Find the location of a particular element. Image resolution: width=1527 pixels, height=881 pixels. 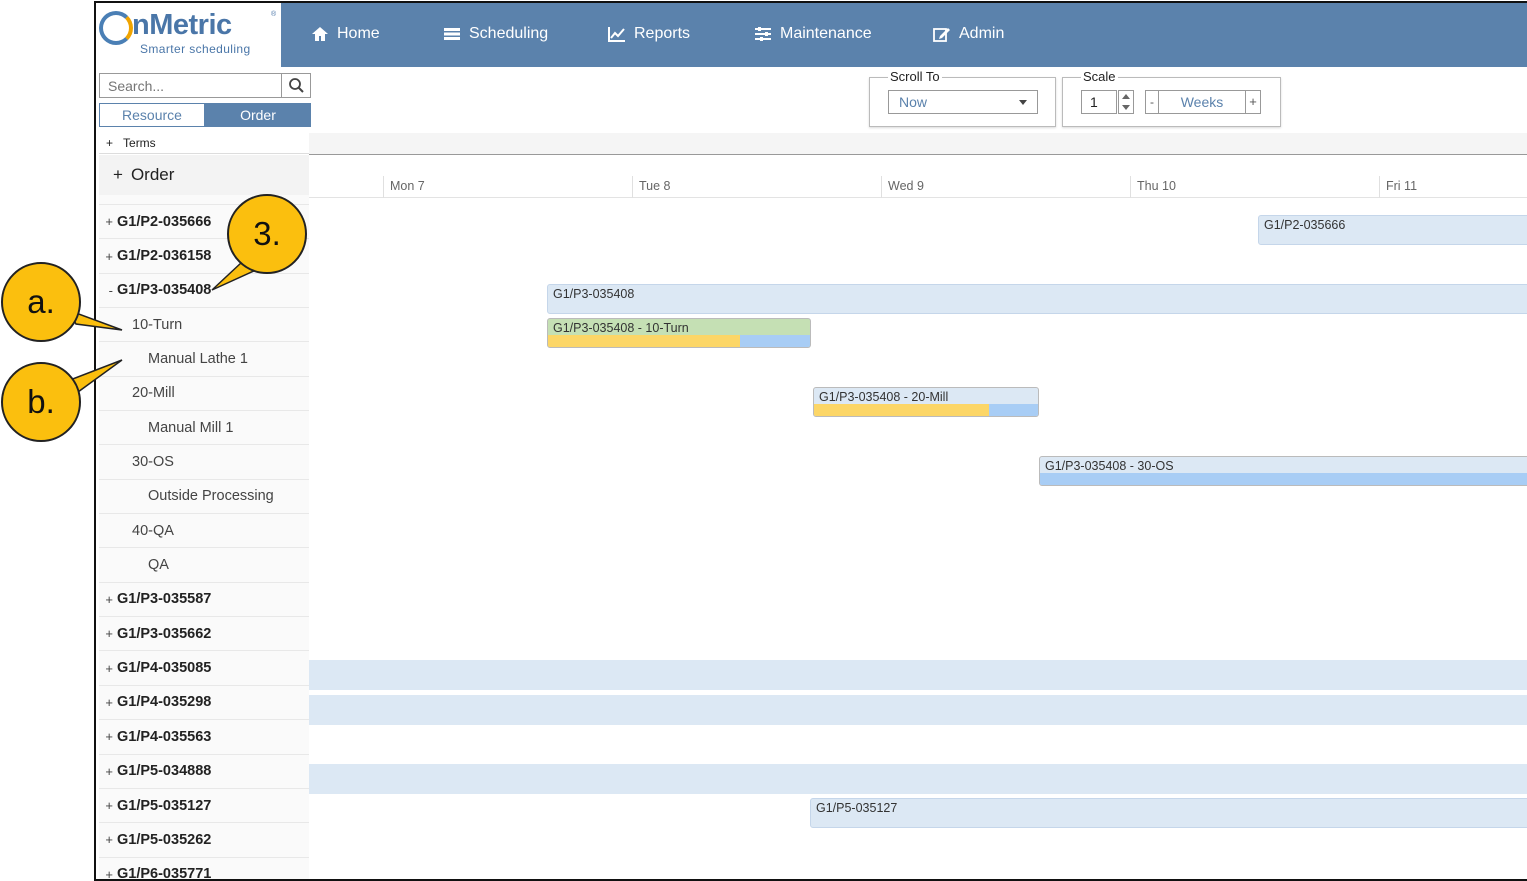

search-icon is located at coordinates (296, 85).